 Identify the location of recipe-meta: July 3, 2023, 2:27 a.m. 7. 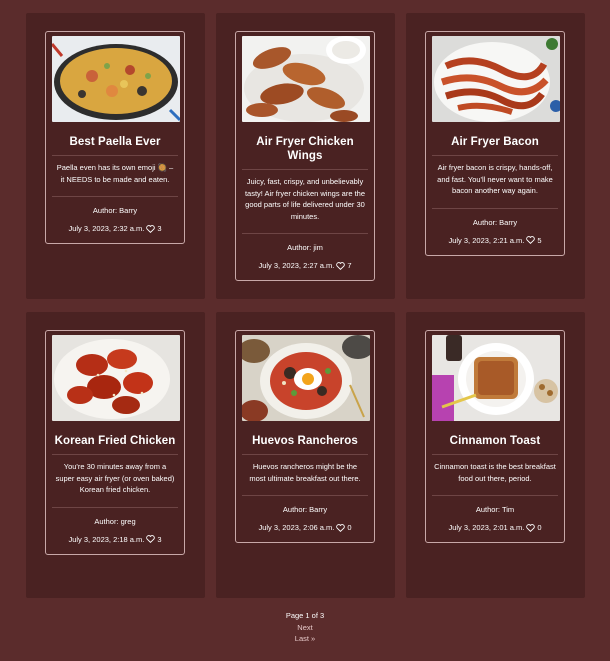
(305, 265).